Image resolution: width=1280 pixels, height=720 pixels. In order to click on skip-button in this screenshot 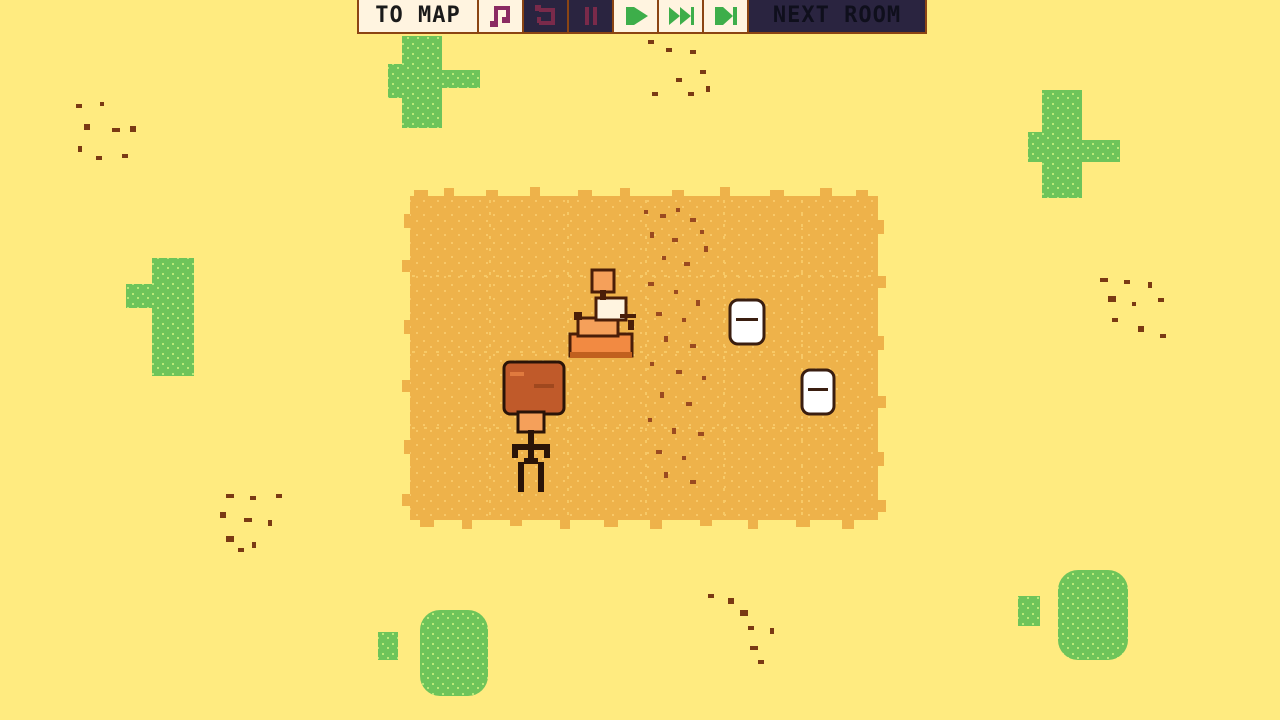, I will do `click(726, 16)`.